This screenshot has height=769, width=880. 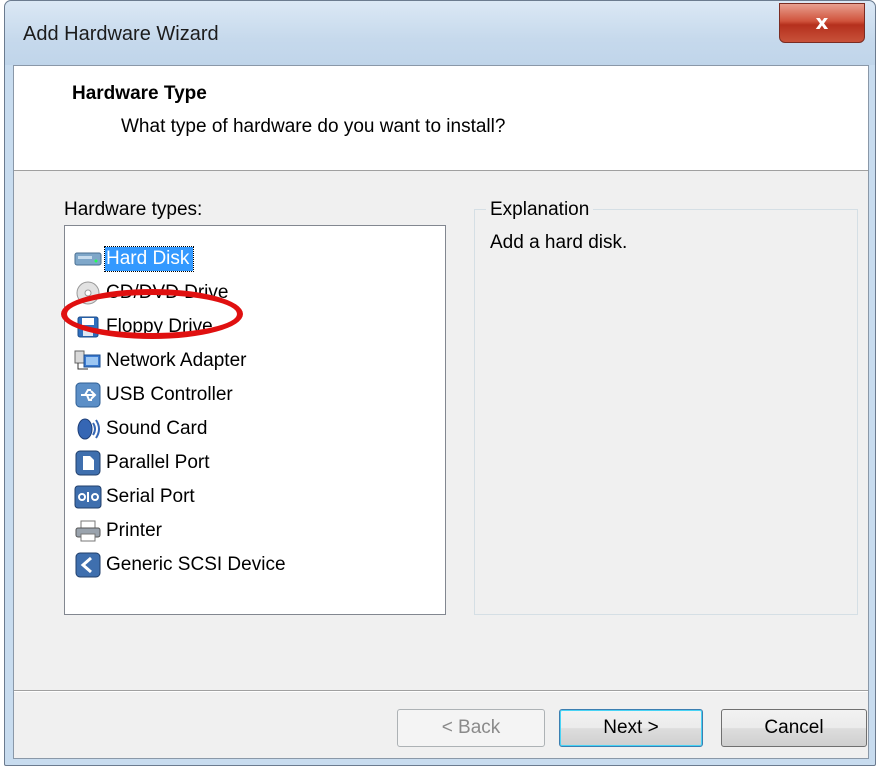 I want to click on close-icon: x, so click(x=822, y=22).